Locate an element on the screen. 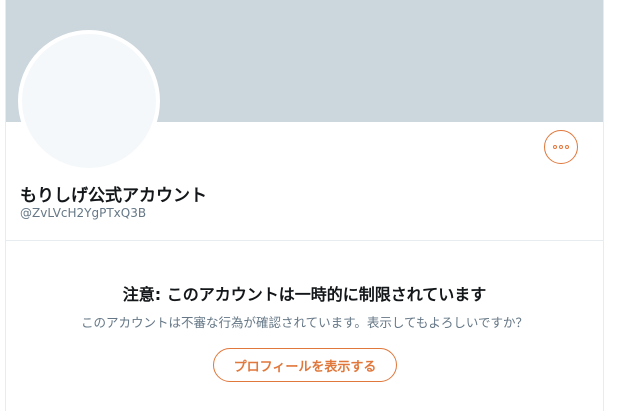  avatar is located at coordinates (89, 101).